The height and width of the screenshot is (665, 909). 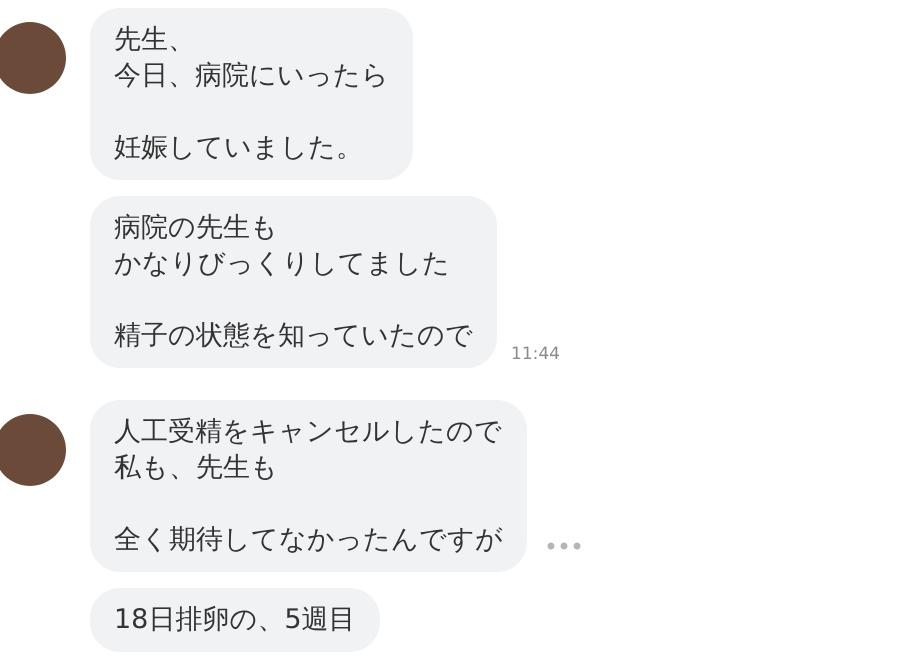 I want to click on message-time: 11:44, so click(x=535, y=354).